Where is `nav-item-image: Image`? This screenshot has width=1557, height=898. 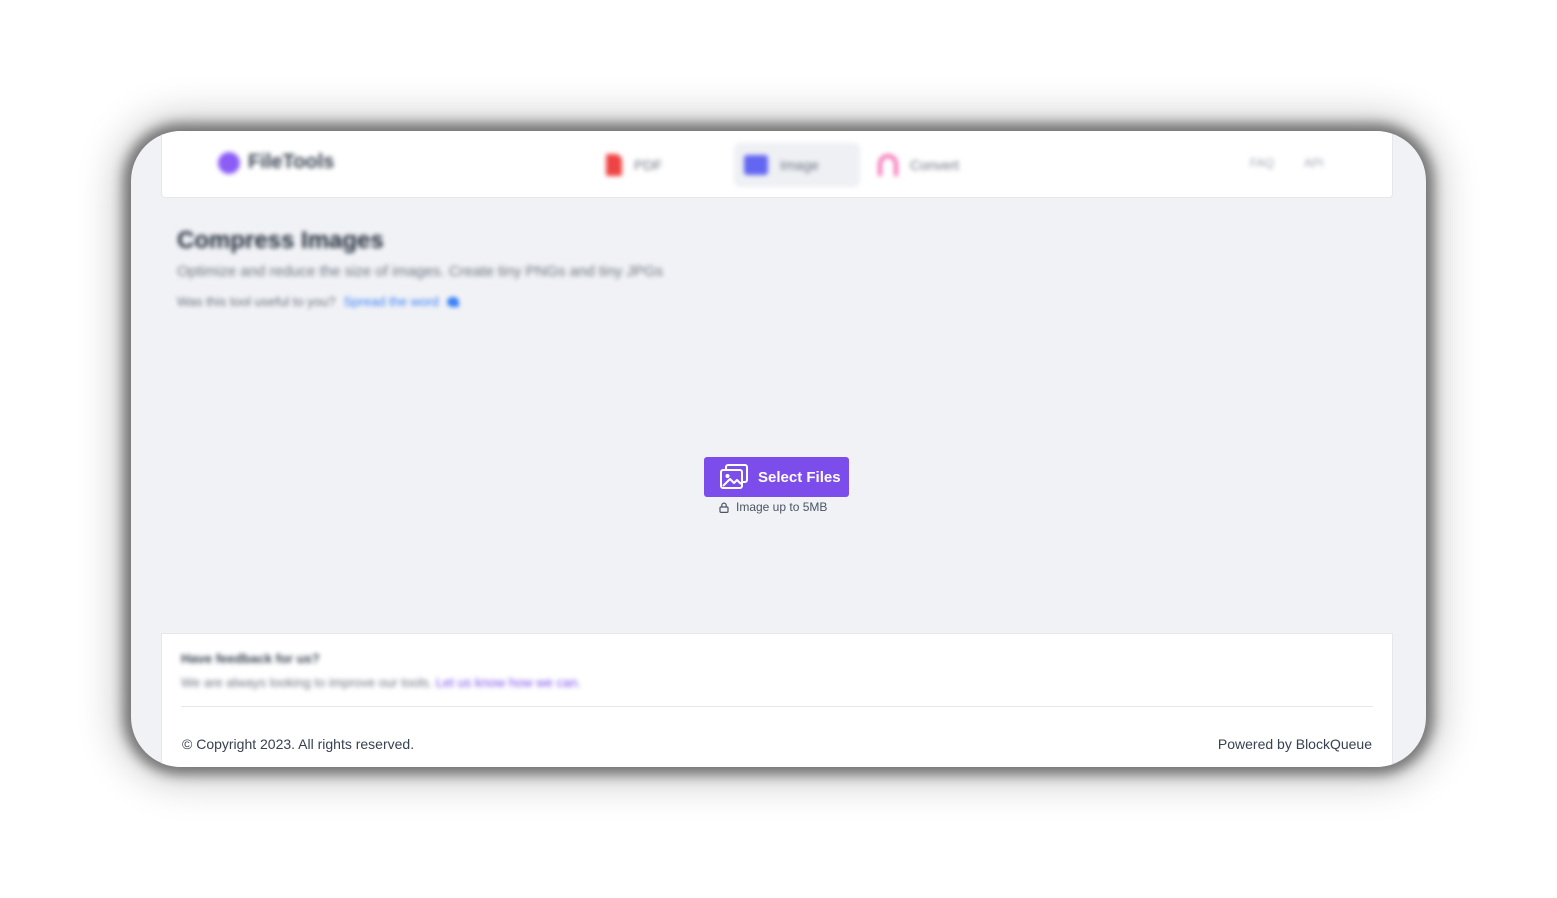 nav-item-image: Image is located at coordinates (797, 165).